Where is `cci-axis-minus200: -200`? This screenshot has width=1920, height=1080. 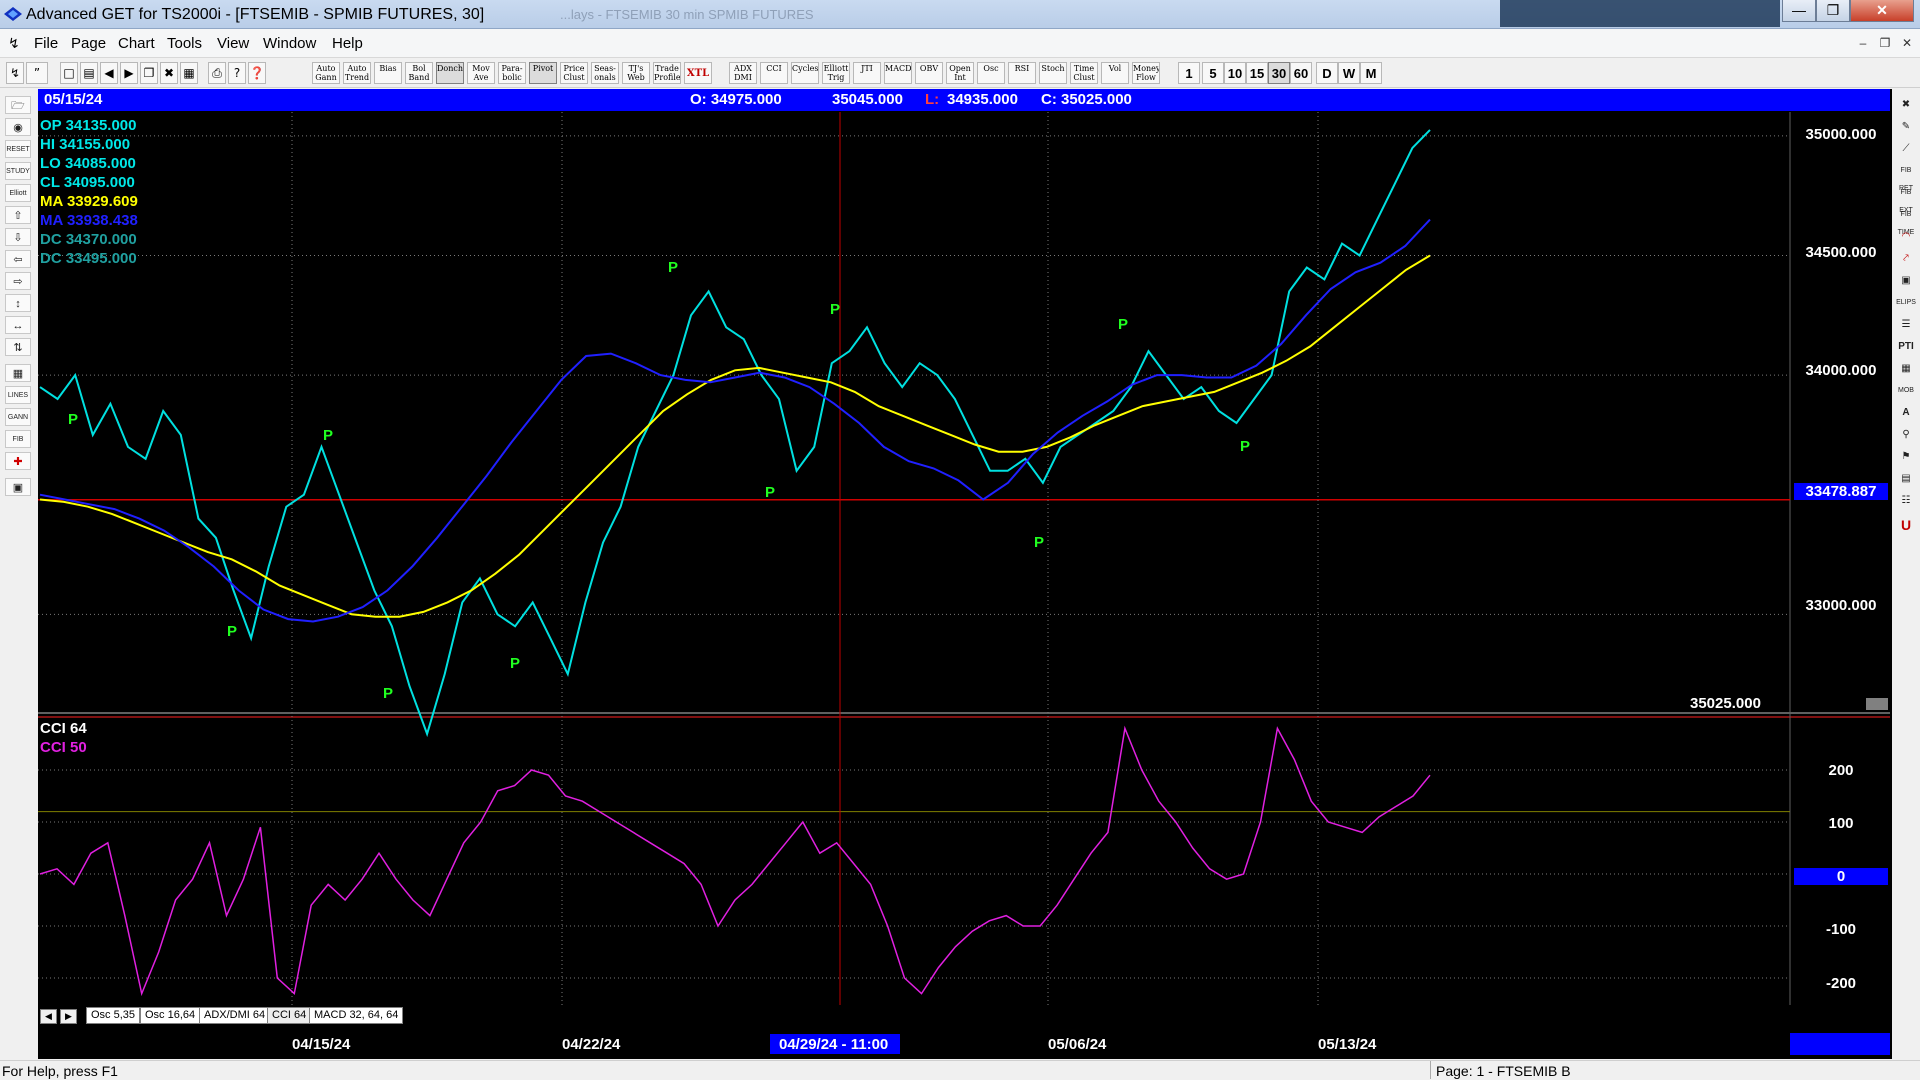
cci-axis-minus200: -200 is located at coordinates (1841, 983).